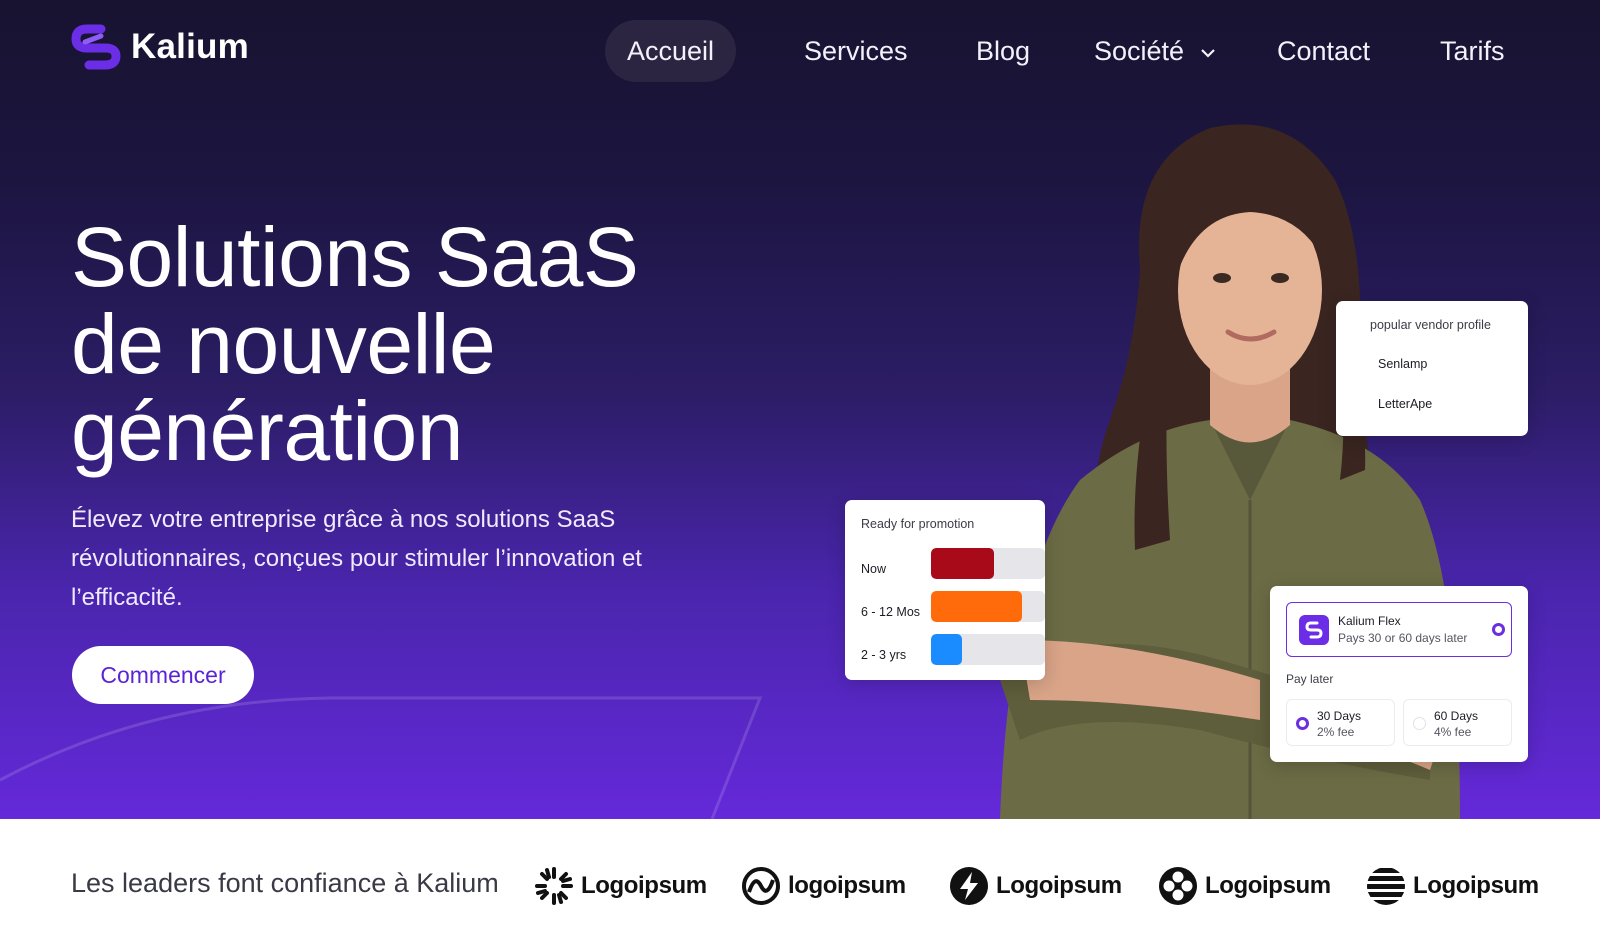  Describe the element at coordinates (1310, 679) in the screenshot. I see `pay-later-label: Pay later` at that location.